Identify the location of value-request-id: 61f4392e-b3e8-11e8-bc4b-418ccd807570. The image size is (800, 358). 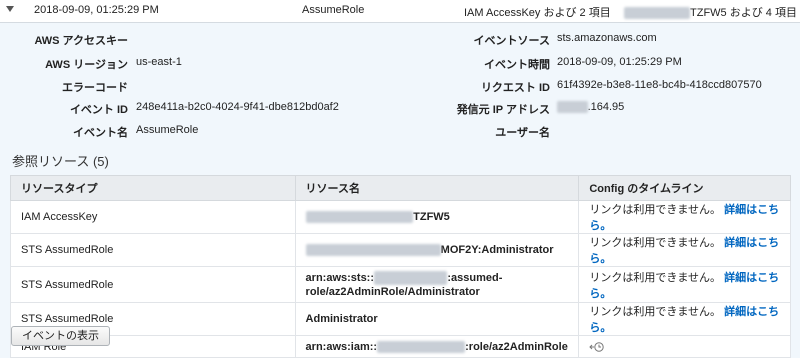
(659, 85).